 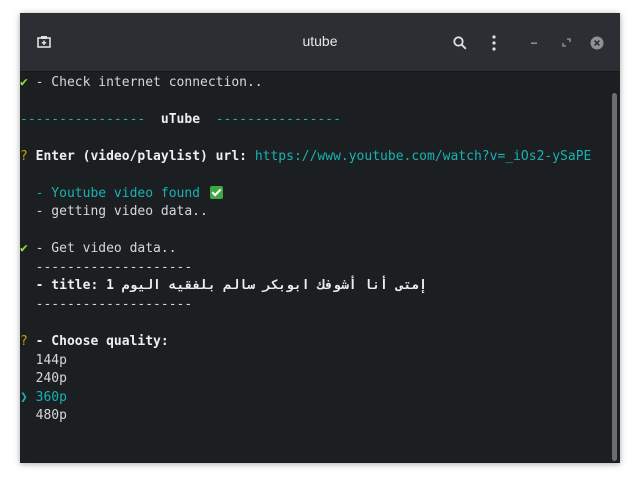 I want to click on banner-right: ----------------, so click(x=278, y=119).